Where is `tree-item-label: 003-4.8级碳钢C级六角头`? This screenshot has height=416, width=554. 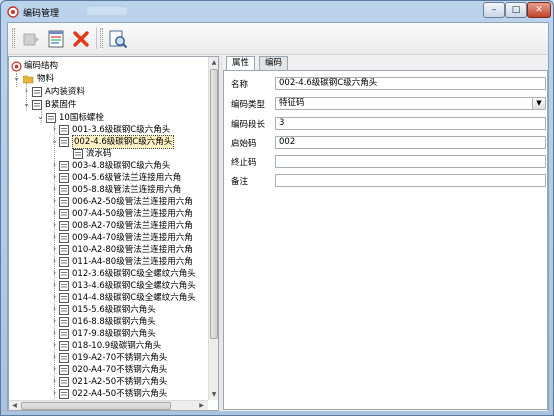 tree-item-label: 003-4.8级碳钢C级六角头 is located at coordinates (121, 166).